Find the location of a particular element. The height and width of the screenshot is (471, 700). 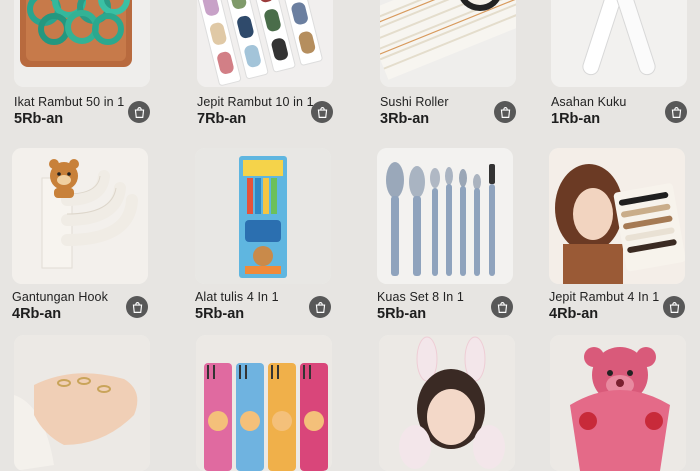

product-name: Sushi Roller is located at coordinates (414, 102).